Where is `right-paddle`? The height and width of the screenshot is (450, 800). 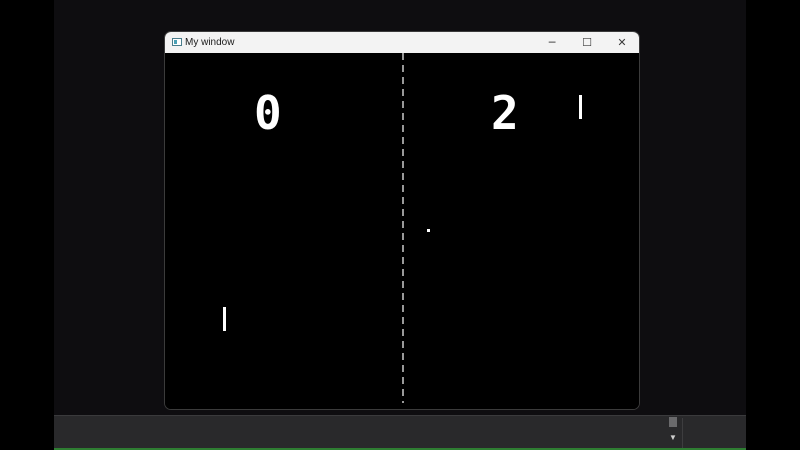
right-paddle is located at coordinates (580, 107).